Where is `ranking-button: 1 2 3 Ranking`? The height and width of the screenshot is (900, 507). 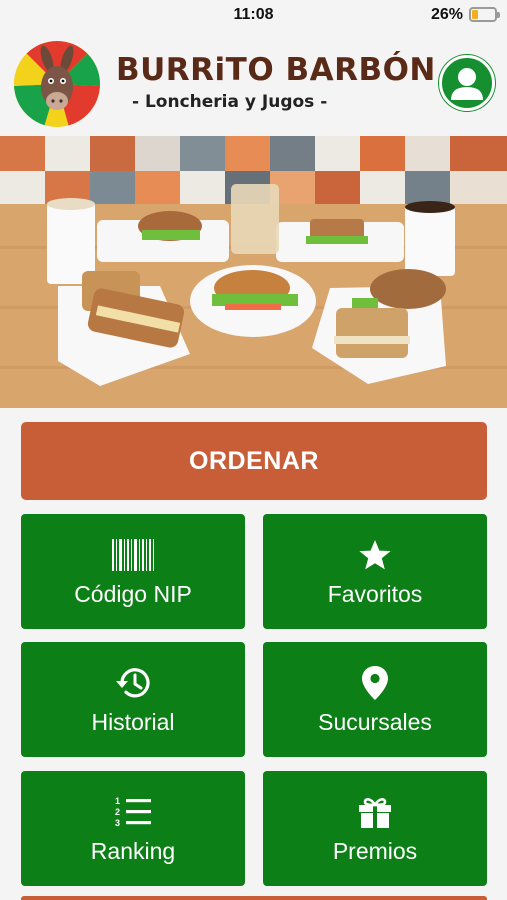
ranking-button: 1 2 3 Ranking is located at coordinates (133, 828).